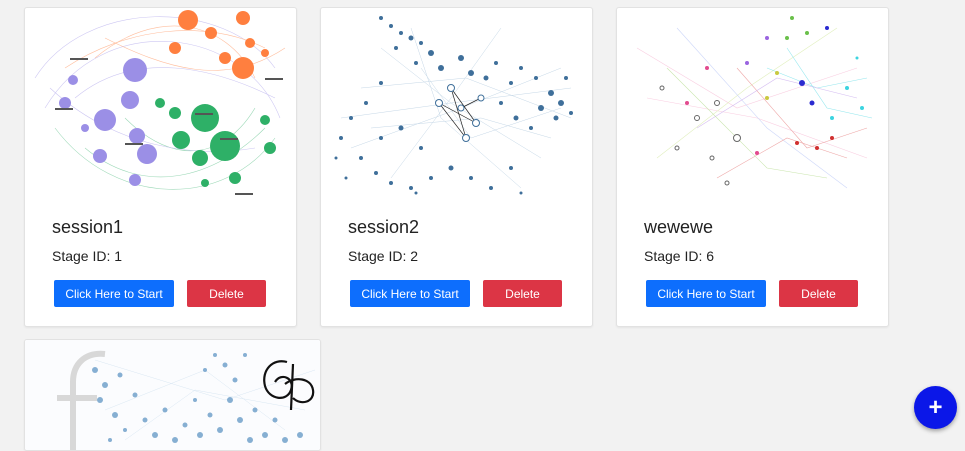 The height and width of the screenshot is (451, 965). What do you see at coordinates (679, 227) in the screenshot?
I see `session-title: wewewe` at bounding box center [679, 227].